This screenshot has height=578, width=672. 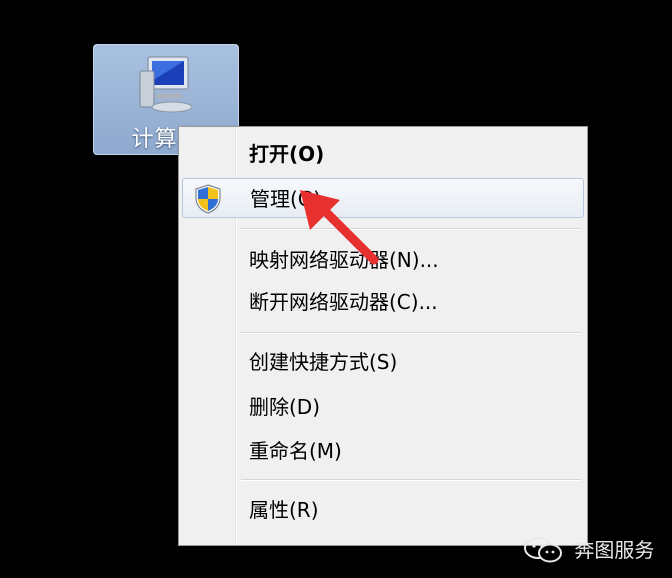 I want to click on computer-icon, so click(x=166, y=84).